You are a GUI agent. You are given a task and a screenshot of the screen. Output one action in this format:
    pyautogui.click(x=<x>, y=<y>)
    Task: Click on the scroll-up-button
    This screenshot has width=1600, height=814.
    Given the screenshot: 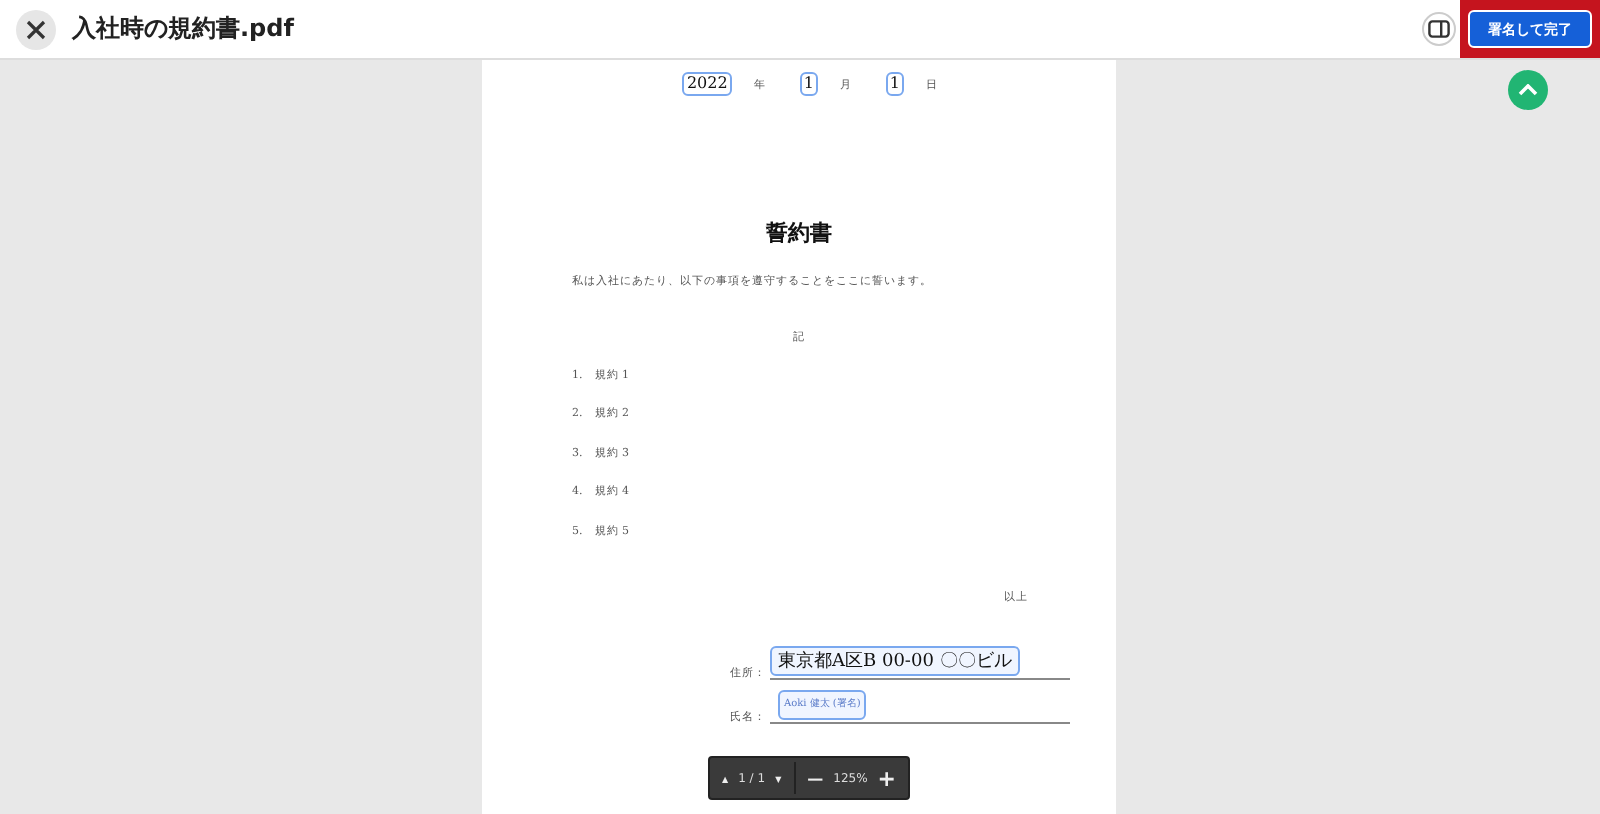 What is the action you would take?
    pyautogui.click(x=1528, y=90)
    